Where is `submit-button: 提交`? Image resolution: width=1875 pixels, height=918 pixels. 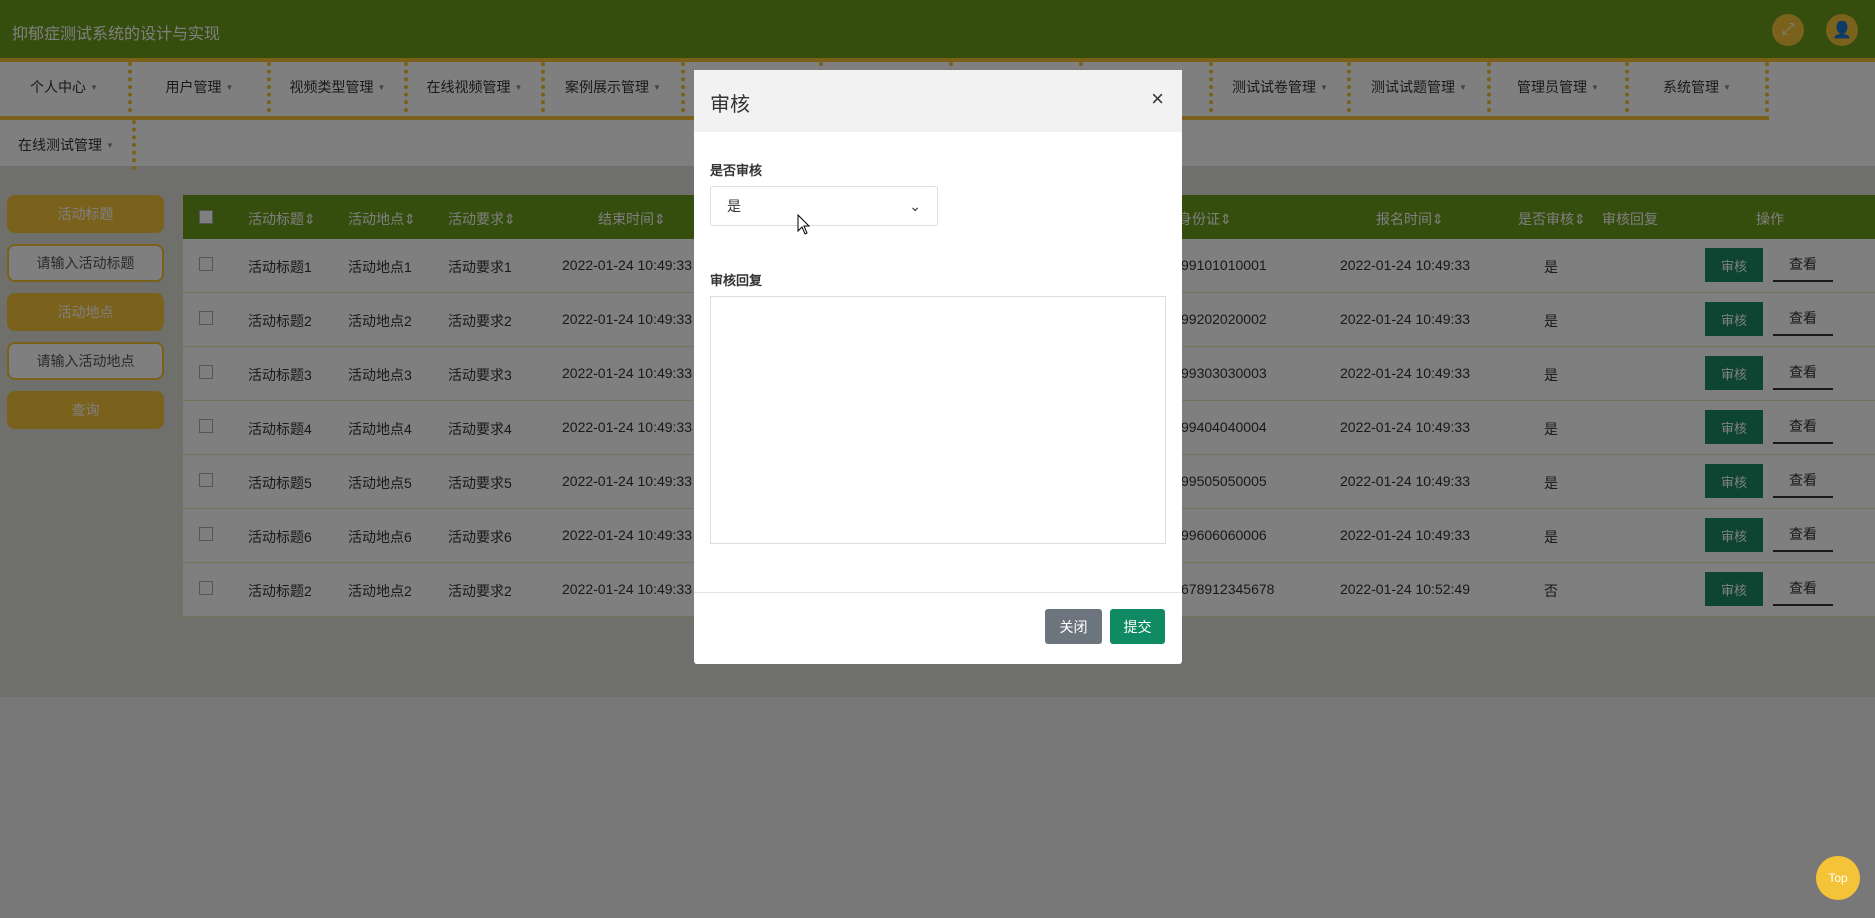 submit-button: 提交 is located at coordinates (1137, 626).